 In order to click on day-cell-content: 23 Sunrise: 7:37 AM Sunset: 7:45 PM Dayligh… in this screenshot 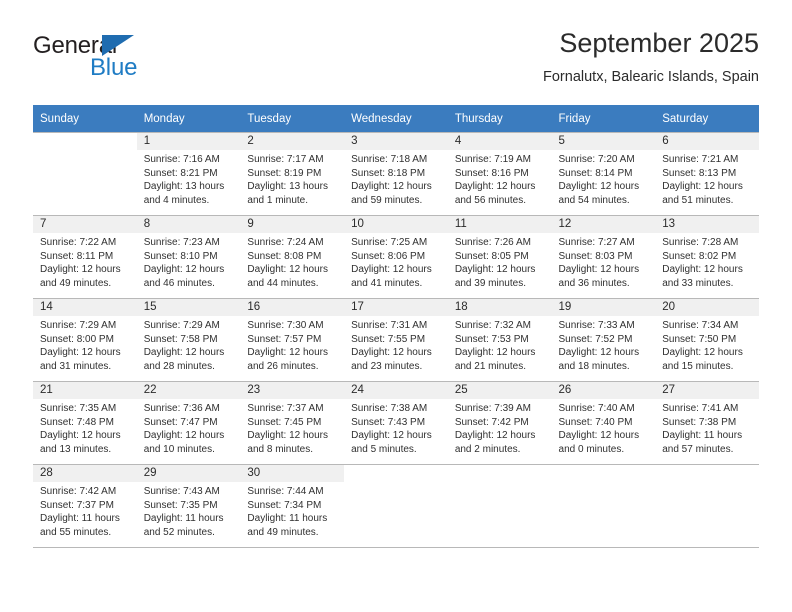, I will do `click(292, 423)`.